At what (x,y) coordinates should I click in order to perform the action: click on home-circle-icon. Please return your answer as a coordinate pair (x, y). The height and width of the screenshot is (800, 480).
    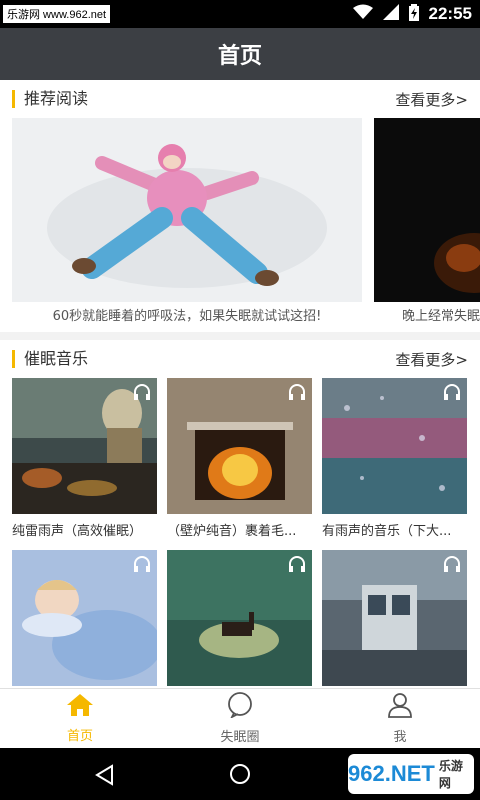
    Looking at the image, I should click on (240, 776).